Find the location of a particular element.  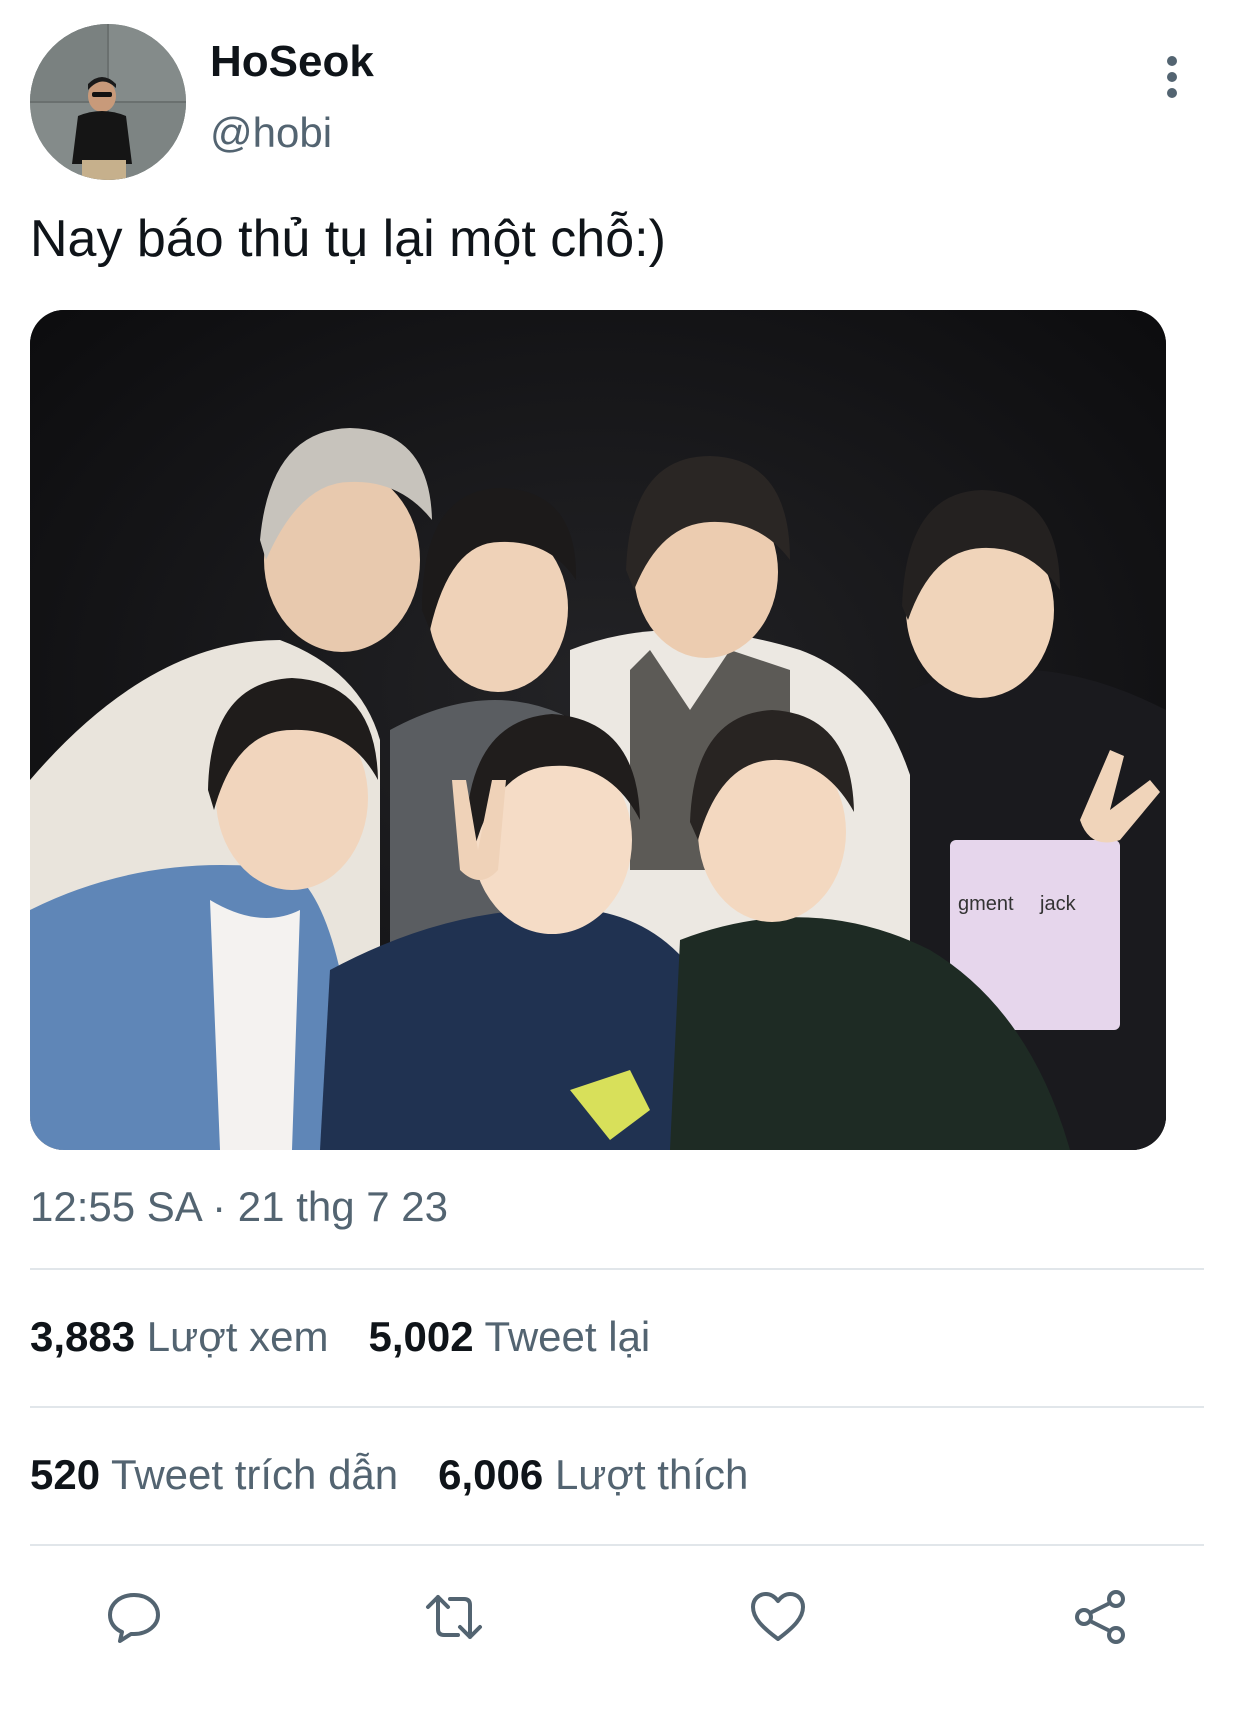

avatar-image is located at coordinates (108, 102).